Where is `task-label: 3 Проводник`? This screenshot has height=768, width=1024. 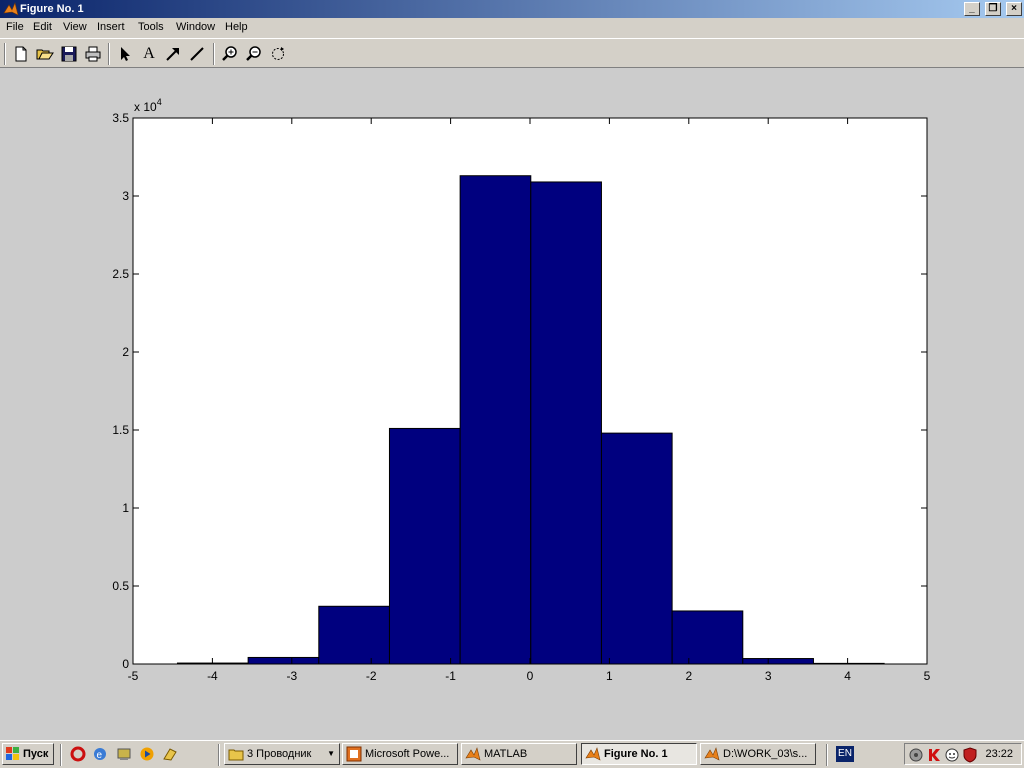
task-label: 3 Проводник is located at coordinates (279, 754).